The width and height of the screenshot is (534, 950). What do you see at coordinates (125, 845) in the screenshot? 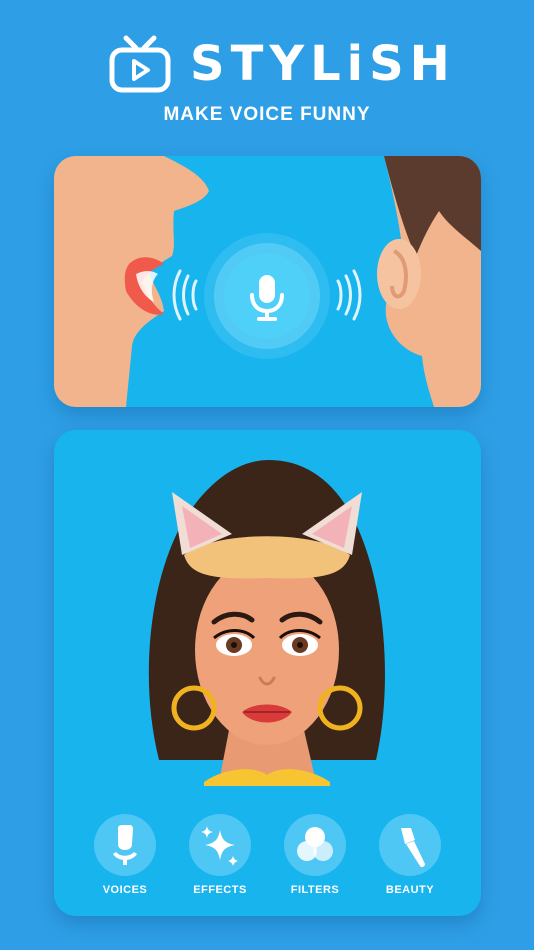
I see `voice-person-icon` at bounding box center [125, 845].